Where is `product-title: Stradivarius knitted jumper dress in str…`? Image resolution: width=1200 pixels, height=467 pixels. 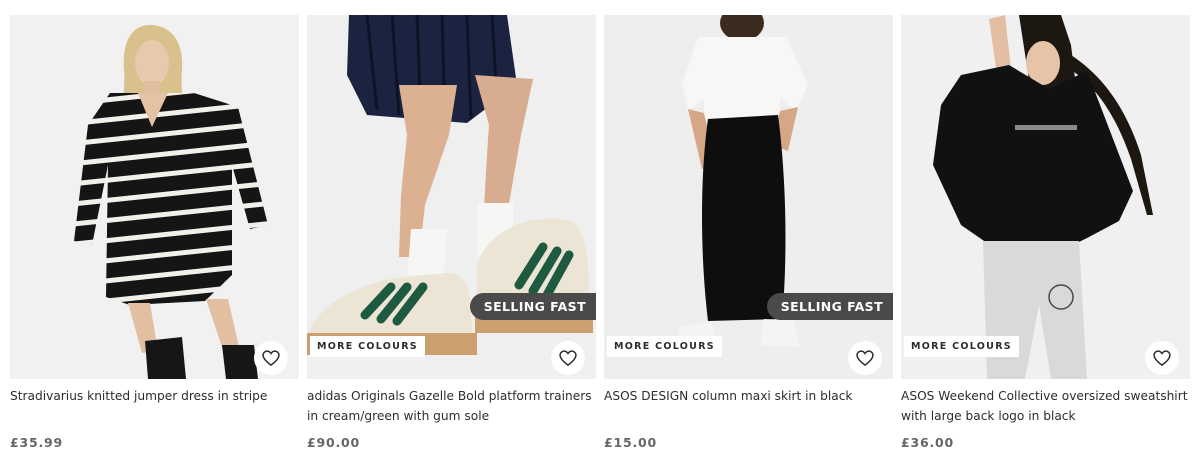 product-title: Stradivarius knitted jumper dress in str… is located at coordinates (154, 407).